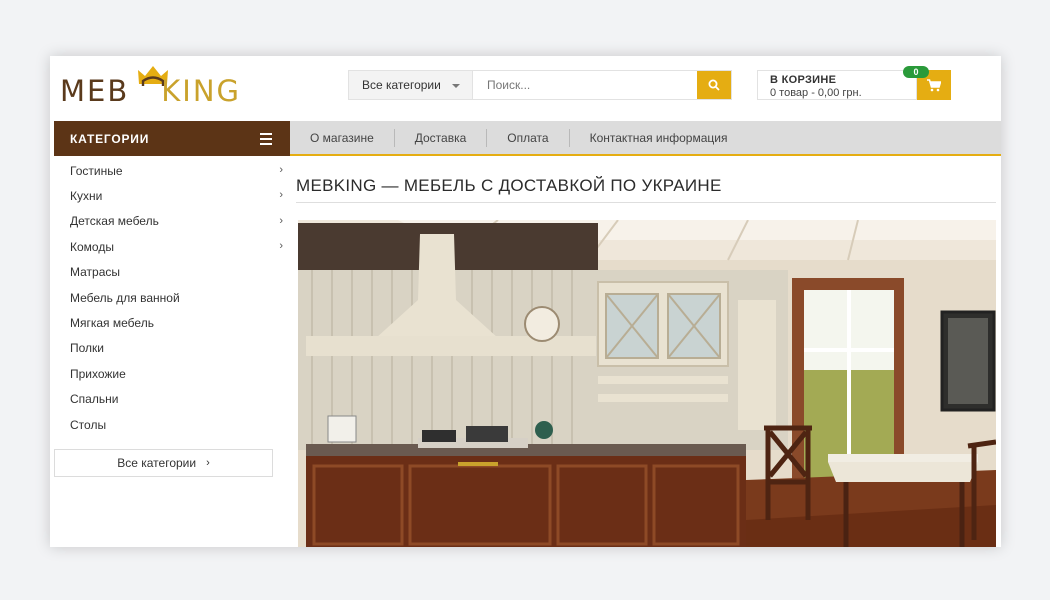  Describe the element at coordinates (456, 86) in the screenshot. I see `caret-down-icon` at that location.